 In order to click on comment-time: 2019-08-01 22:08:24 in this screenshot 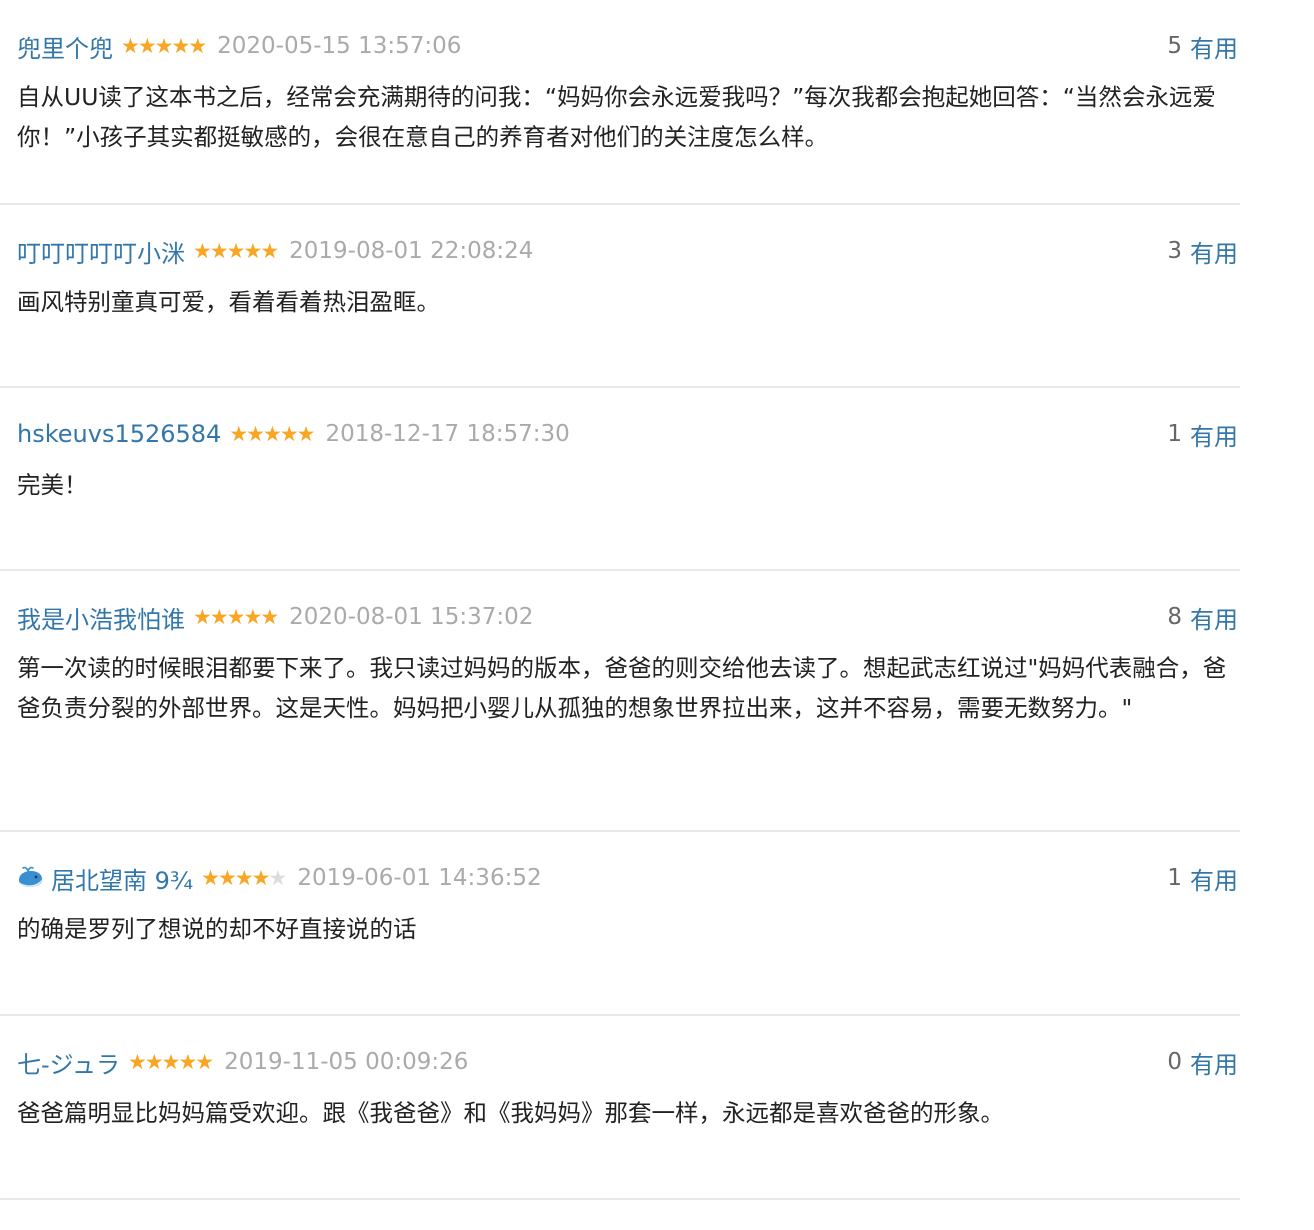, I will do `click(411, 251)`.